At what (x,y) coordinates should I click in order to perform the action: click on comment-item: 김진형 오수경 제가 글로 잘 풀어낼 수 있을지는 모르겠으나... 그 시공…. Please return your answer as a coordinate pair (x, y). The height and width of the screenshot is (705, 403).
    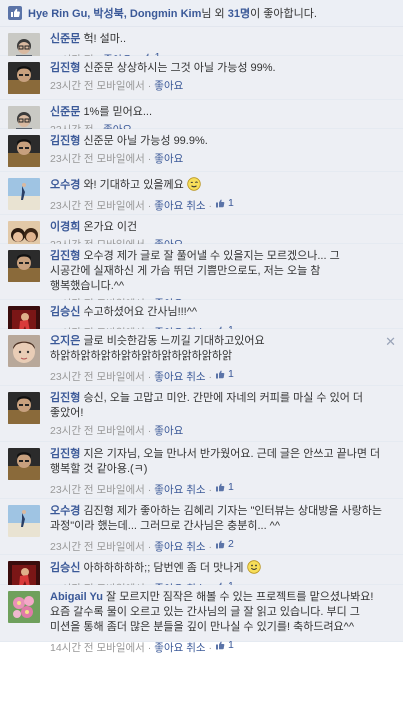
    Looking at the image, I should click on (201, 277).